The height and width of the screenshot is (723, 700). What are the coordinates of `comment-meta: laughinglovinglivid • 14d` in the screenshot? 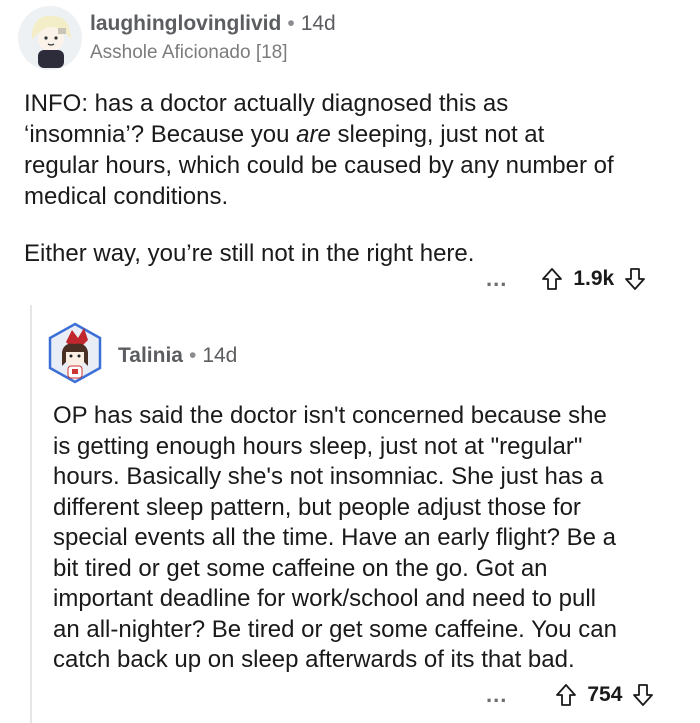 It's located at (213, 24).